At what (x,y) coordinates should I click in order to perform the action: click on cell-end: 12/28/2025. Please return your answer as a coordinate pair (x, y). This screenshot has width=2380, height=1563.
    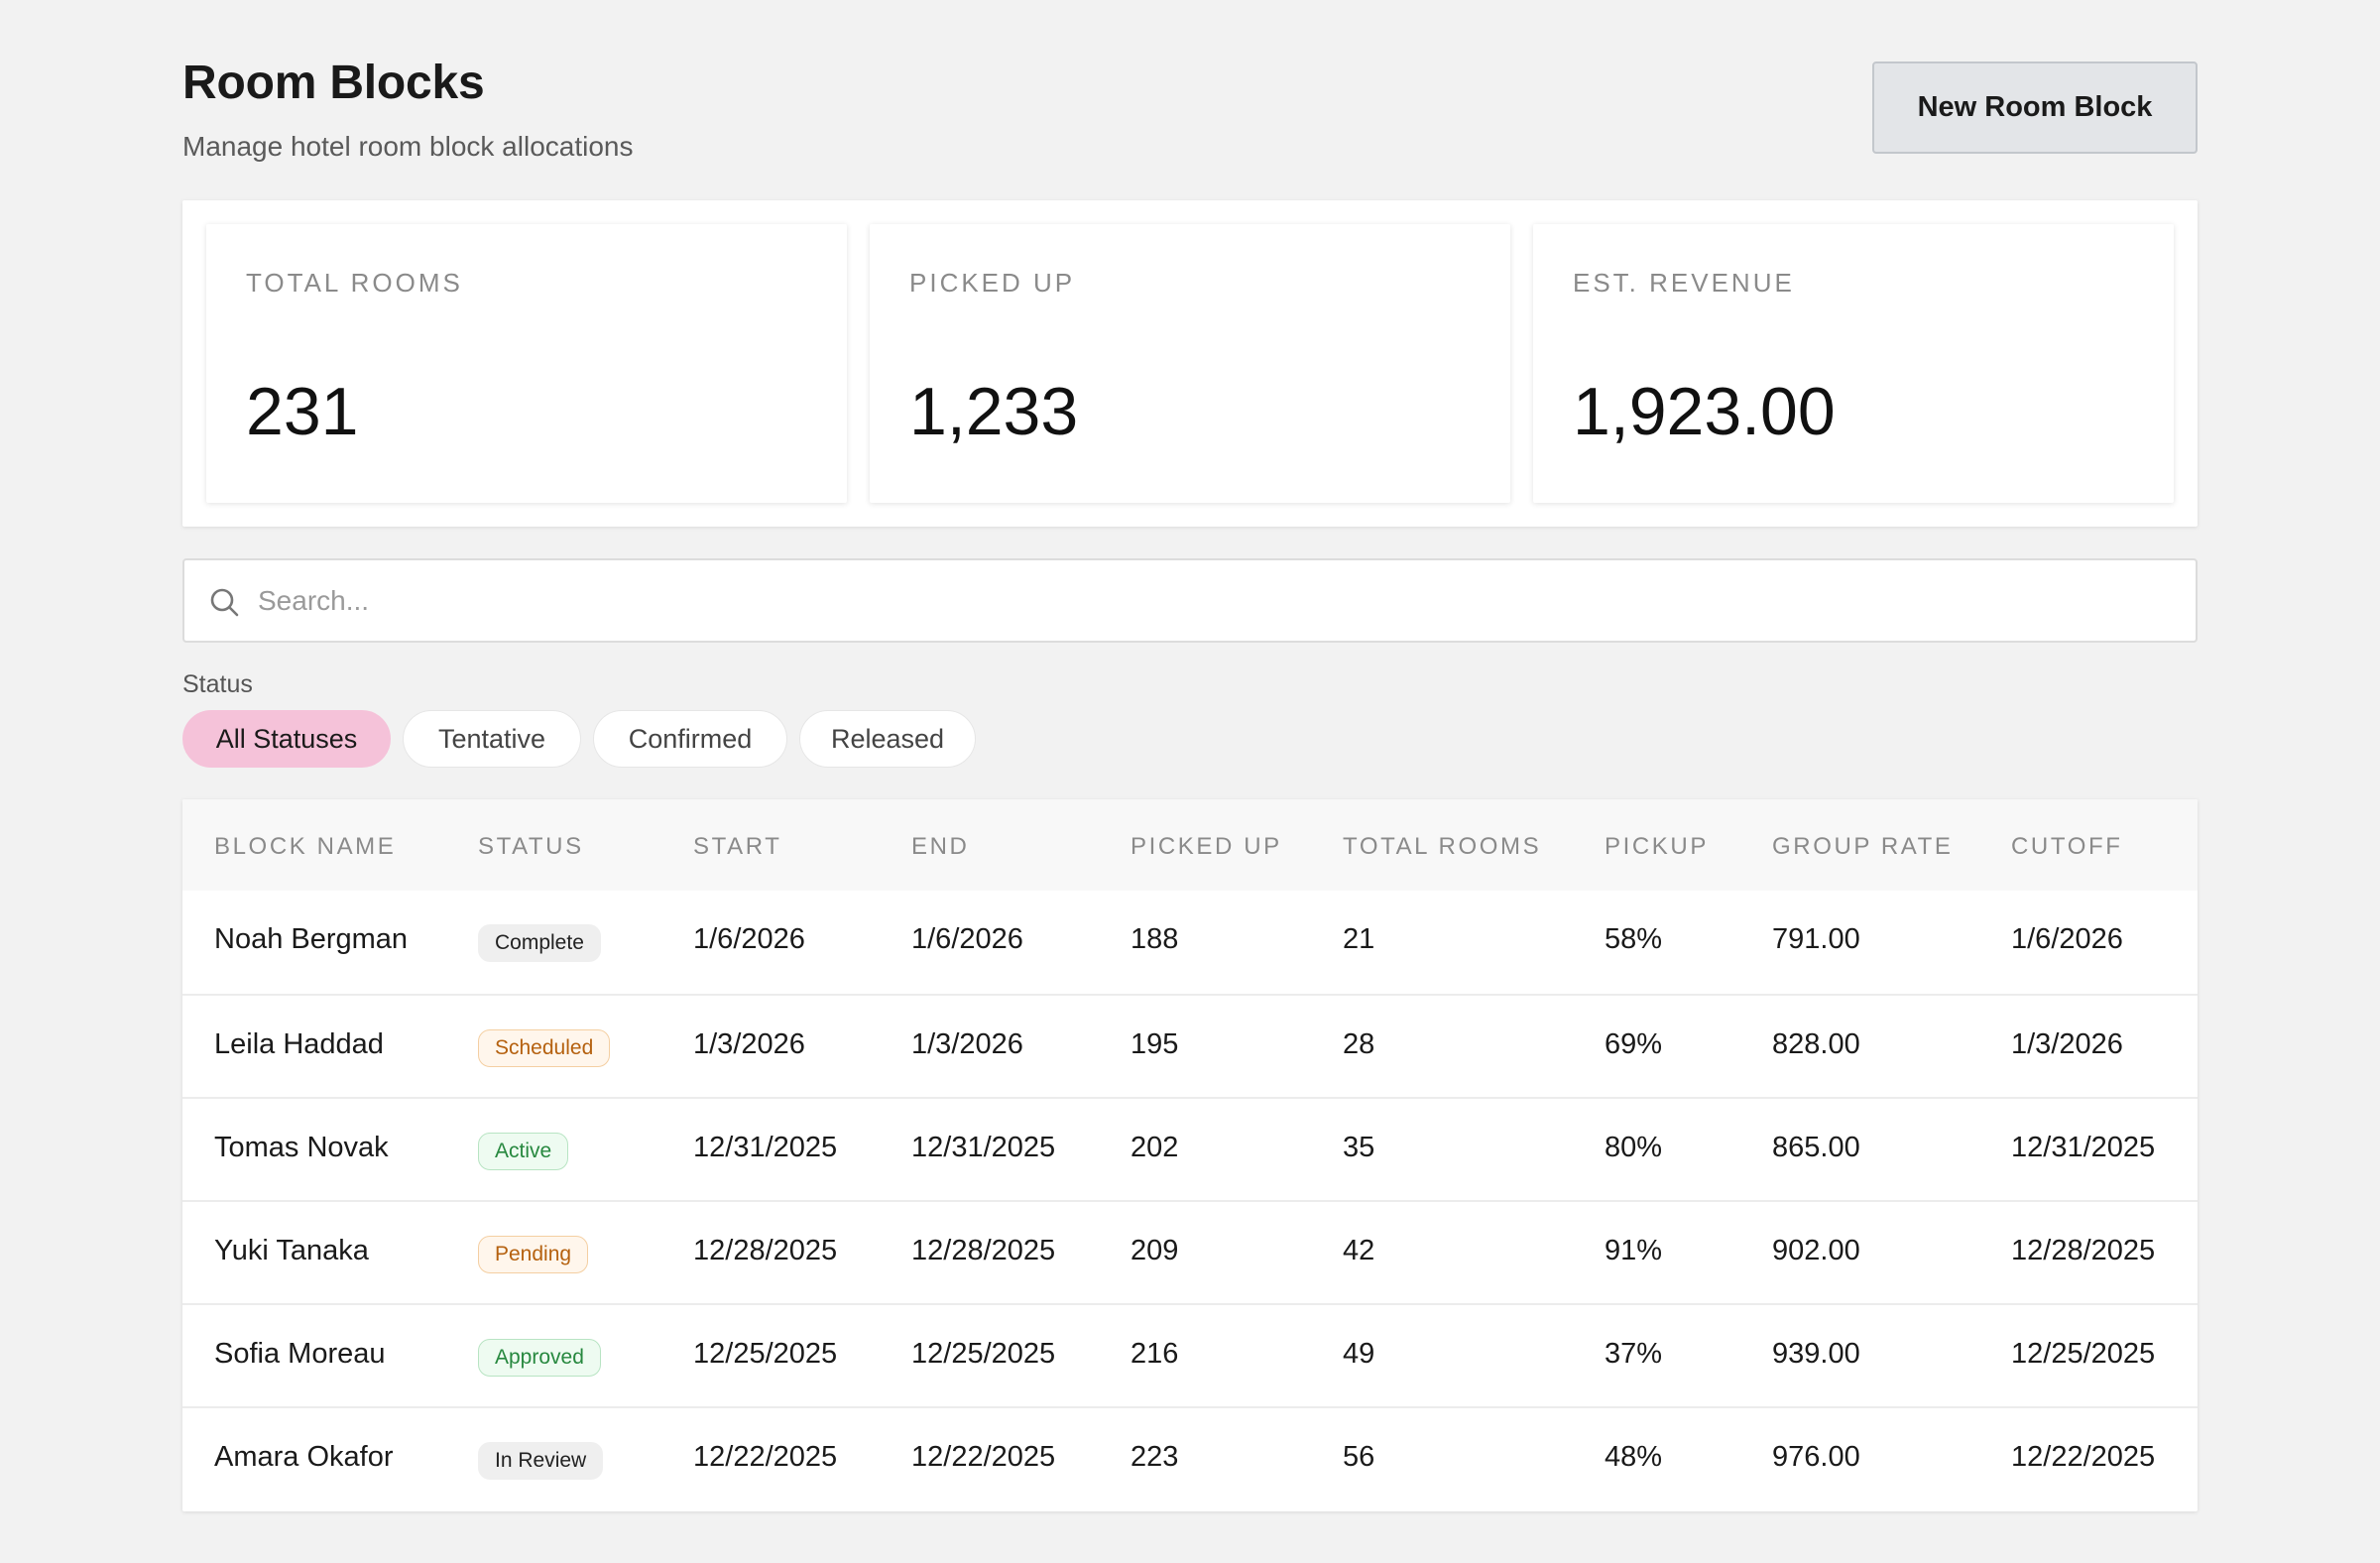
    Looking at the image, I should click on (983, 1251).